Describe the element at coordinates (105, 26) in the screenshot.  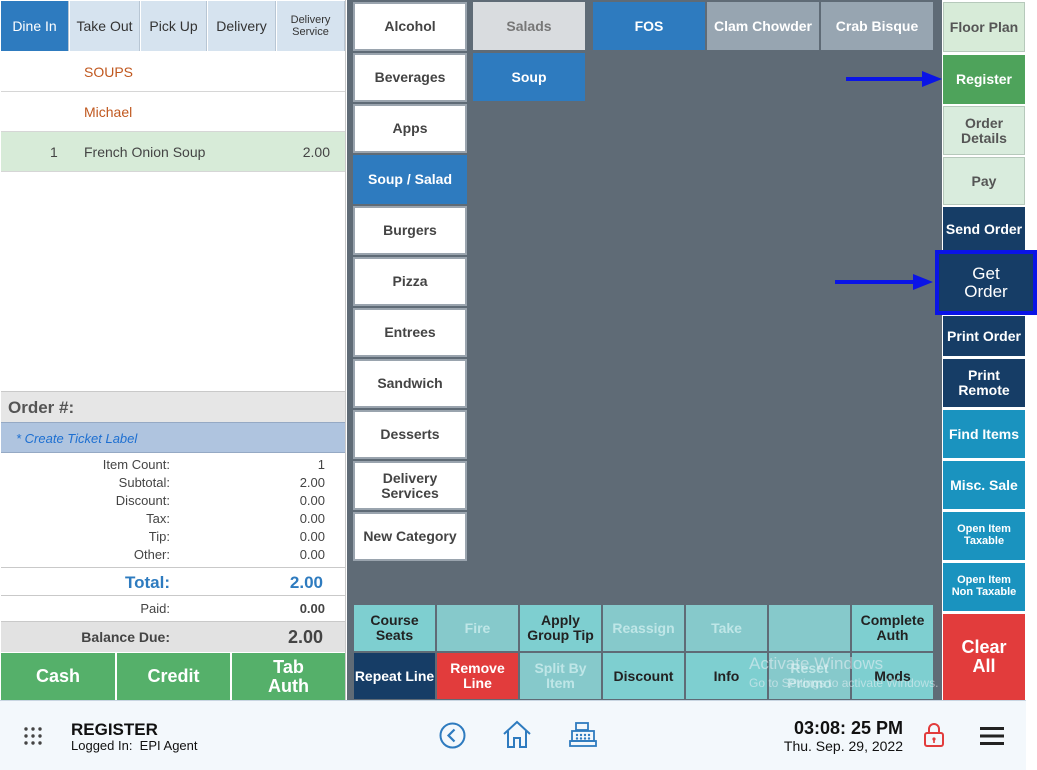
I see `tab-take-out: Take Out` at that location.